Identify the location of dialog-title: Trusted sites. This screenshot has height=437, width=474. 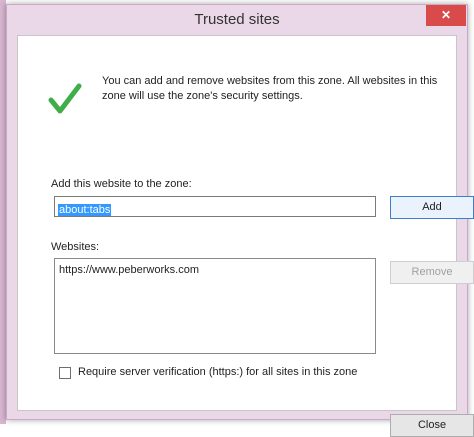
(237, 19).